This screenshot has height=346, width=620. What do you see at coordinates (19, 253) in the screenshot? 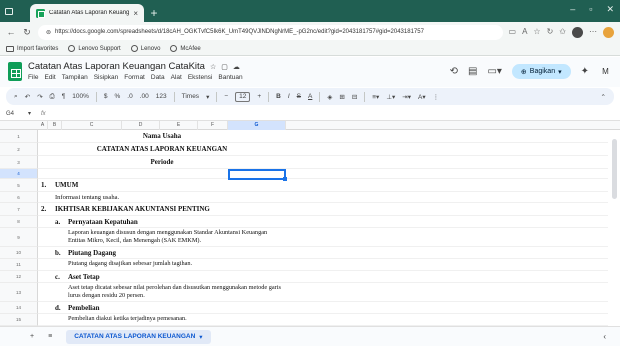
I see `row-header: 10` at bounding box center [19, 253].